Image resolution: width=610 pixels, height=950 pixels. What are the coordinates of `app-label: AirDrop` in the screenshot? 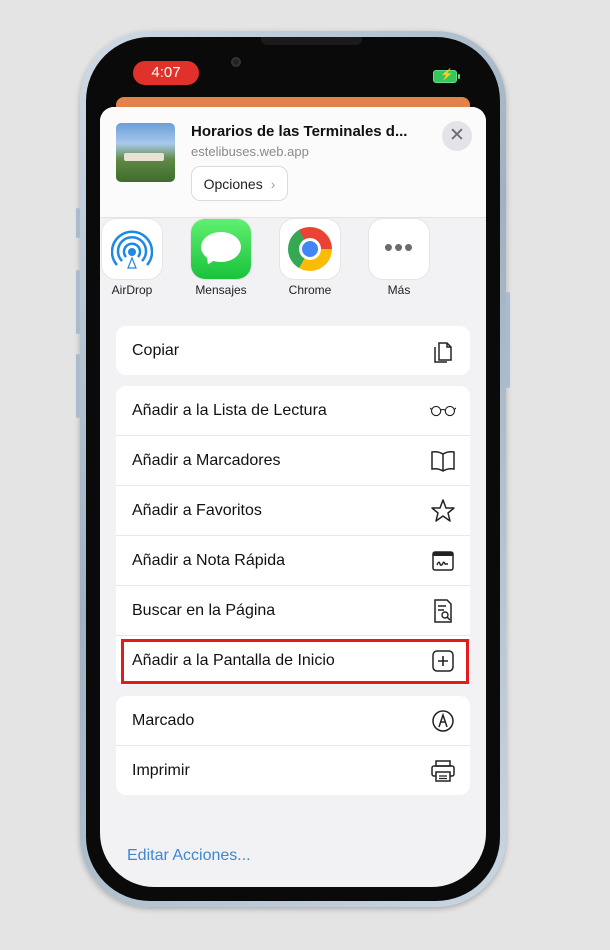 It's located at (132, 290).